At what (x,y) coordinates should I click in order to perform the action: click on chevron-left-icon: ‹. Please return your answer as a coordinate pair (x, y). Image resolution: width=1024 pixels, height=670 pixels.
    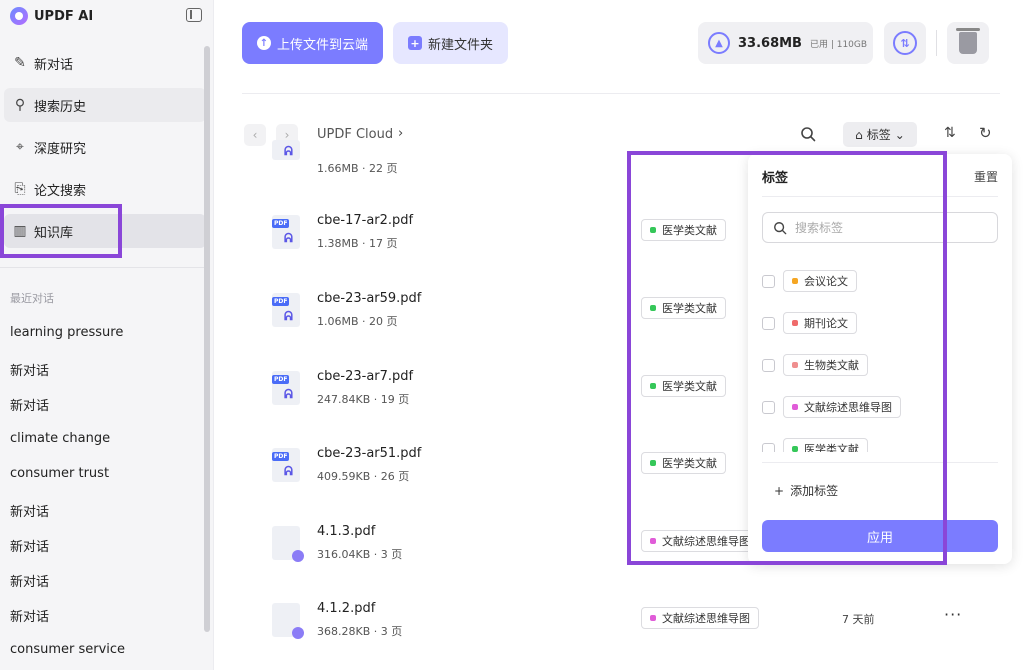
    Looking at the image, I should click on (255, 135).